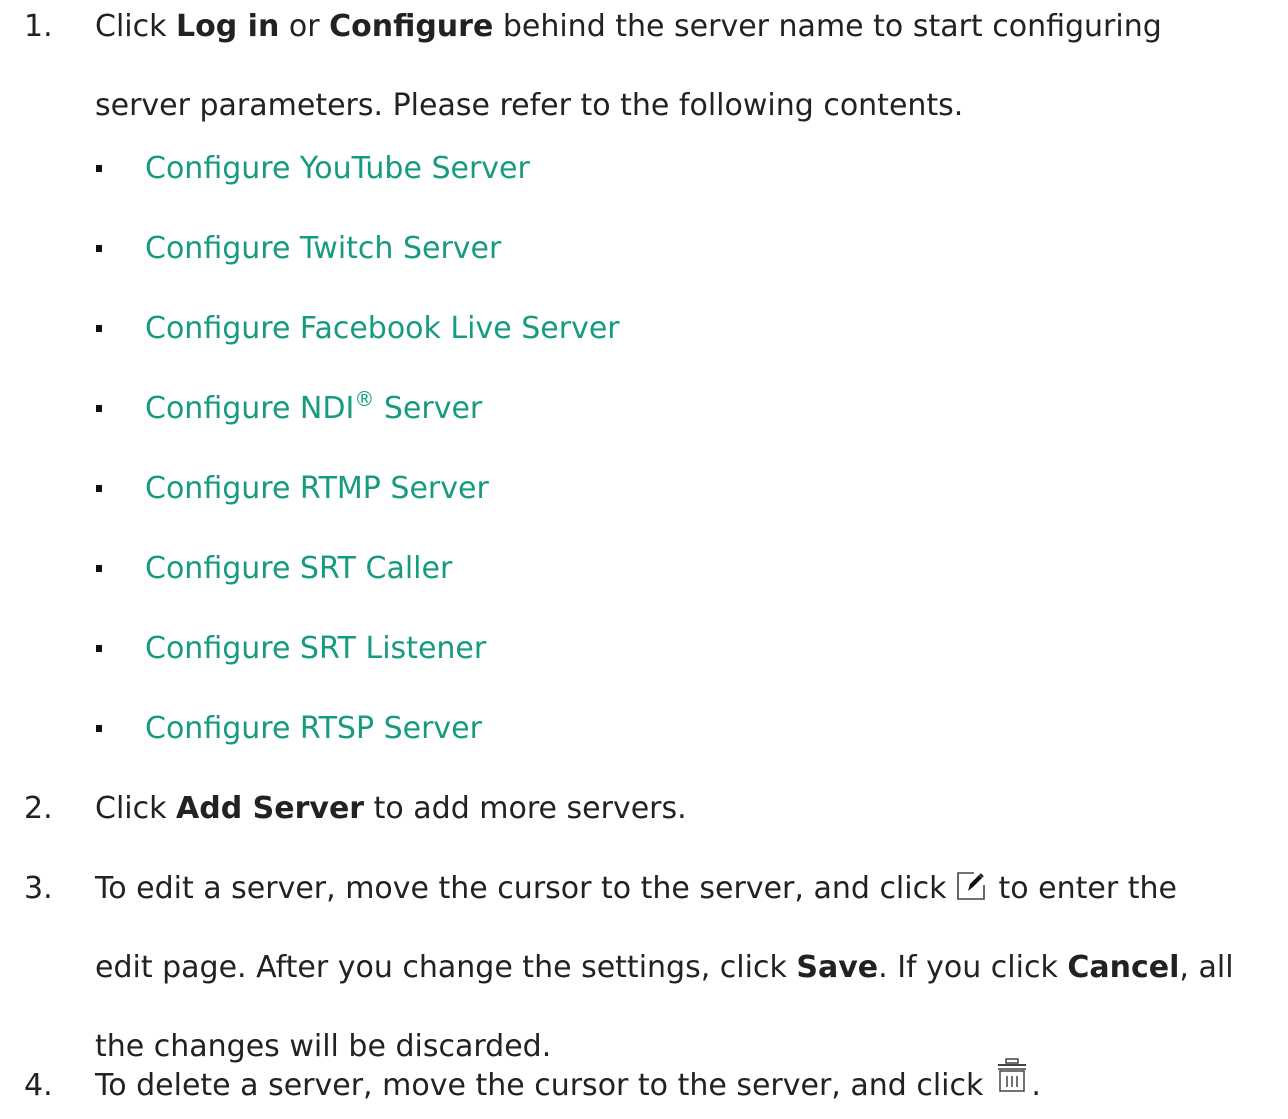 The height and width of the screenshot is (1119, 1288). I want to click on link-configure-facebook-live: Configure Facebook Live Server, so click(382, 329).